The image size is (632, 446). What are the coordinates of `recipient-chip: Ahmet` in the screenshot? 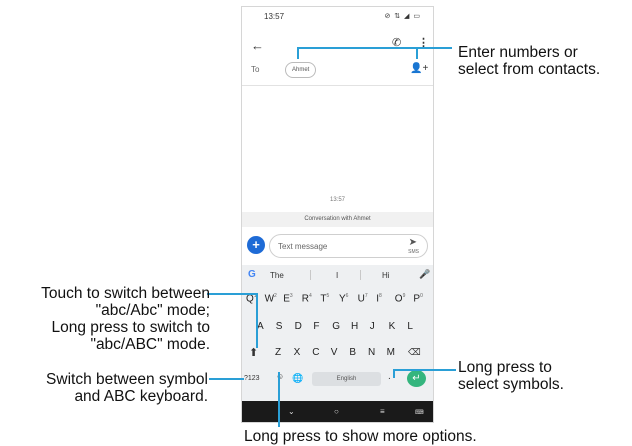 It's located at (301, 70).